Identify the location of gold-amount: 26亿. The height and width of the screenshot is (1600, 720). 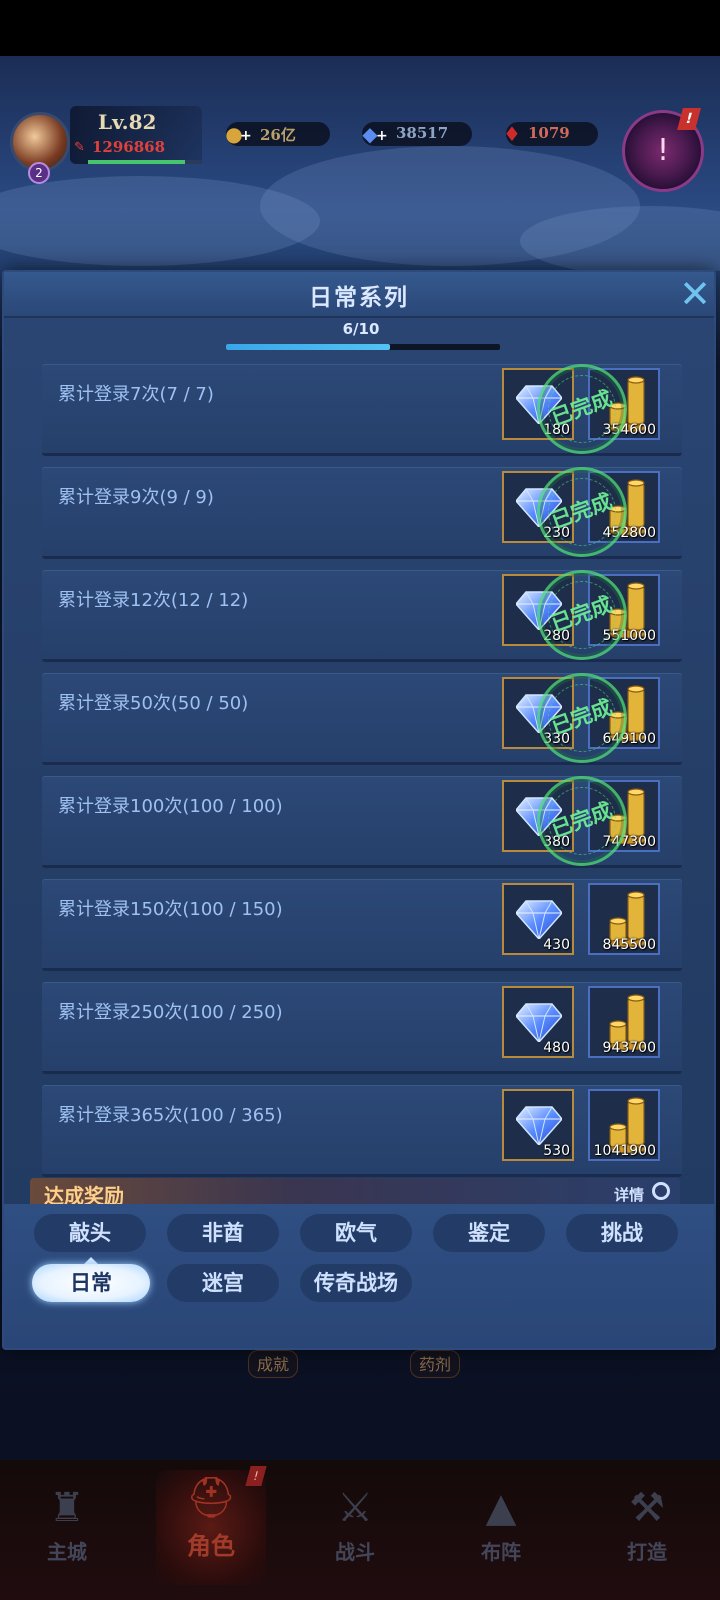
(278, 135).